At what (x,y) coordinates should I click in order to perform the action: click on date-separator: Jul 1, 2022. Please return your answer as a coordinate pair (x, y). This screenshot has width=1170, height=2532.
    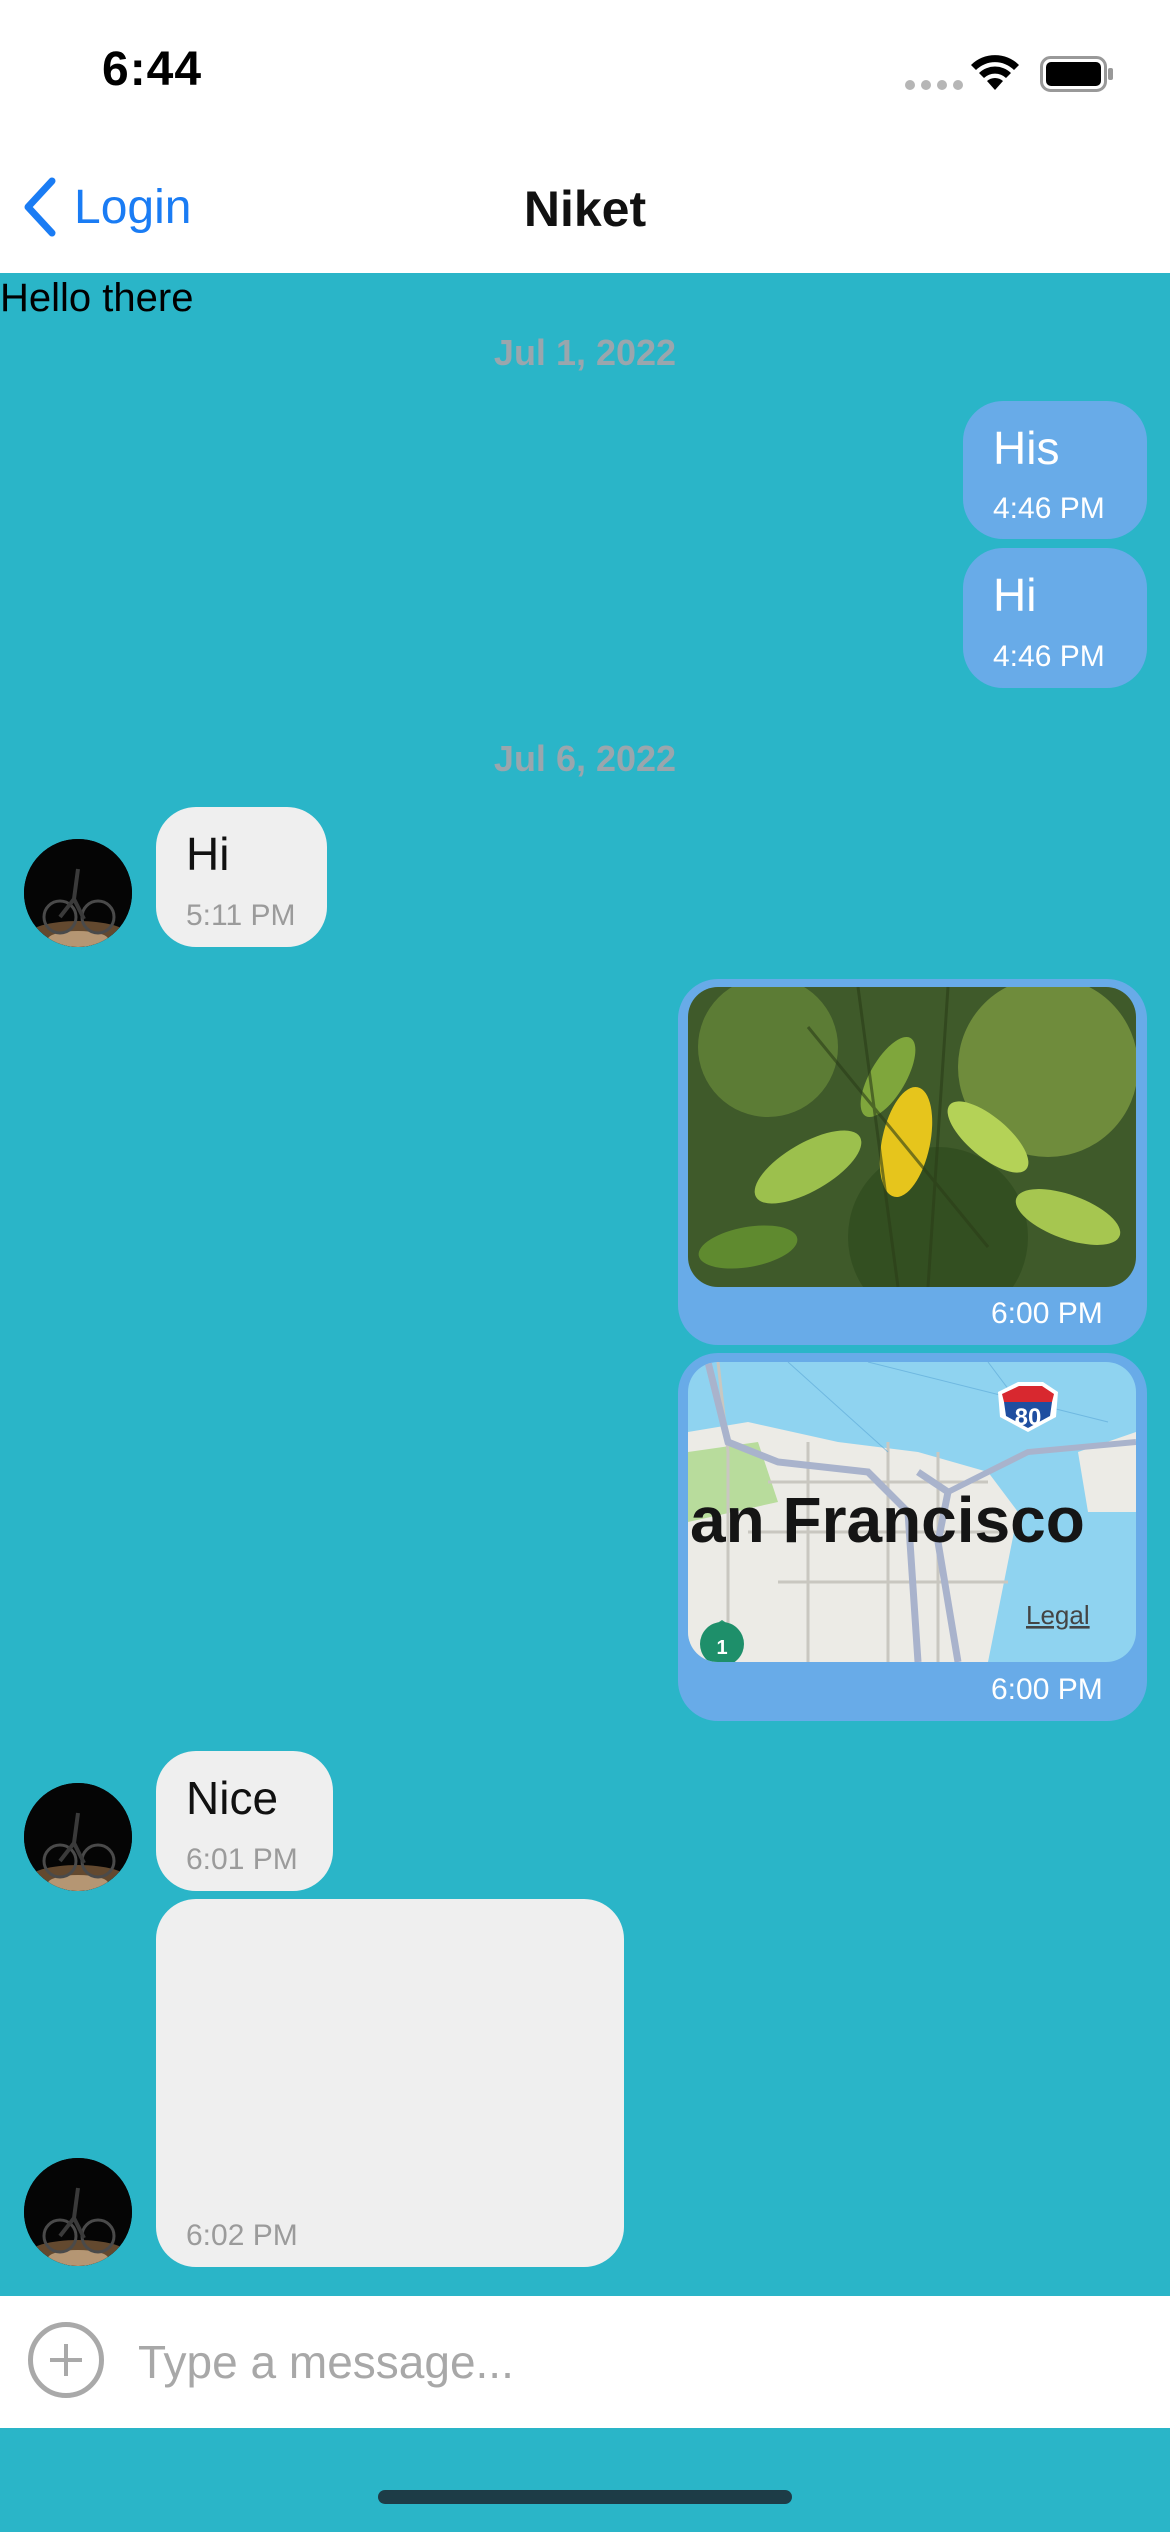
    Looking at the image, I should click on (585, 352).